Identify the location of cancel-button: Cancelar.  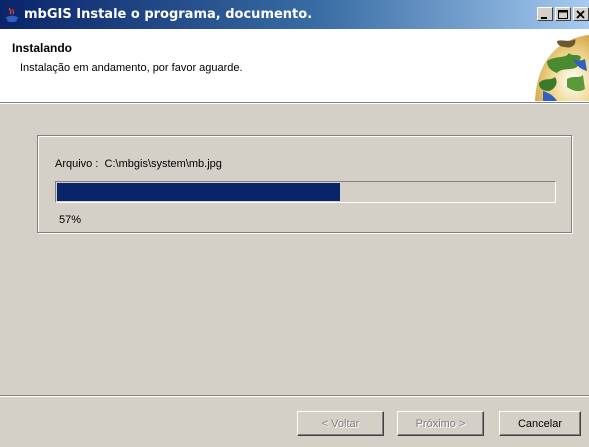
(540, 423).